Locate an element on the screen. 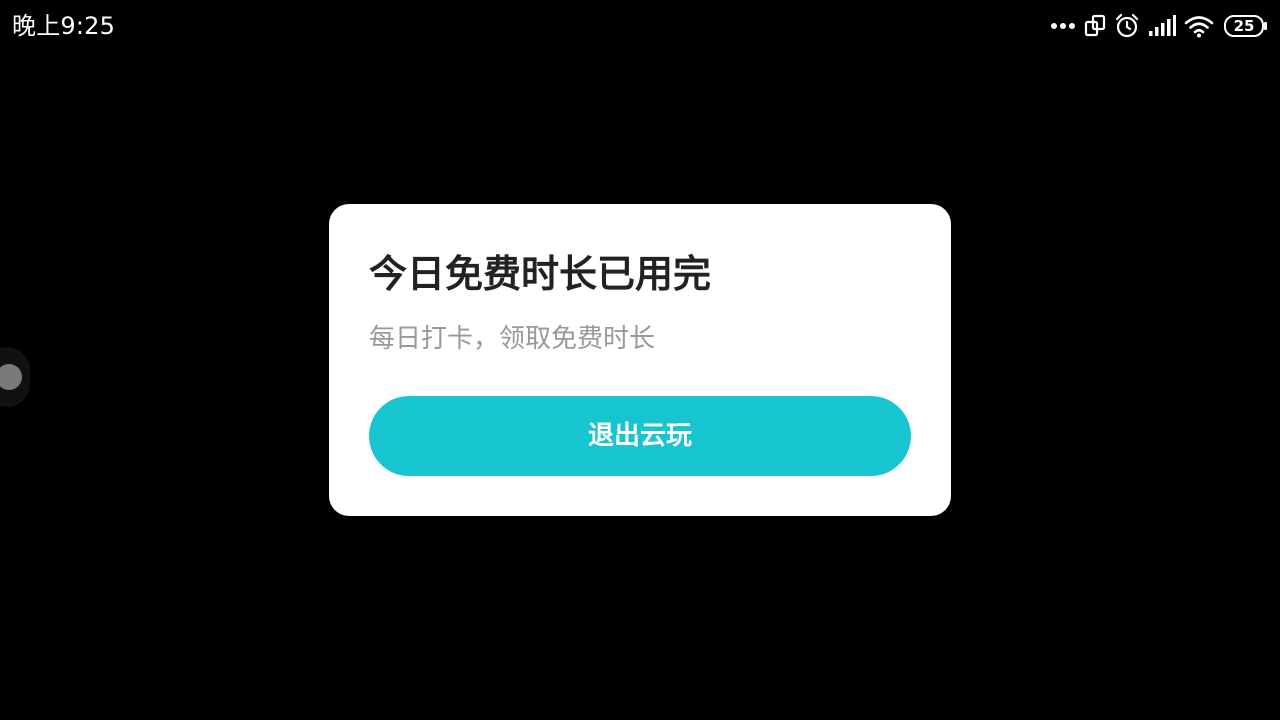  battery-level: 25 is located at coordinates (1244, 26).